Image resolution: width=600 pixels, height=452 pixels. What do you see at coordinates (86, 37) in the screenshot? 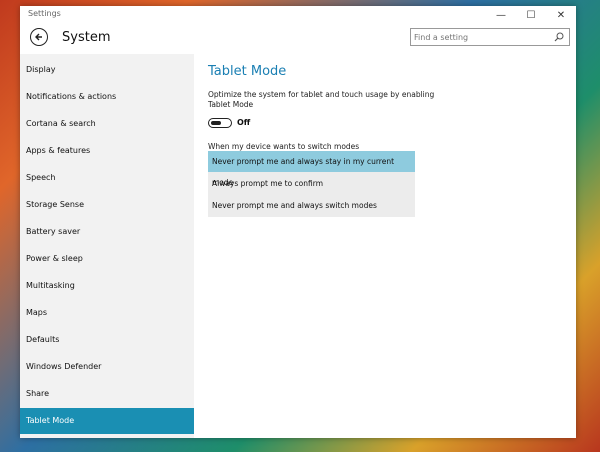
I see `page-title: System` at bounding box center [86, 37].